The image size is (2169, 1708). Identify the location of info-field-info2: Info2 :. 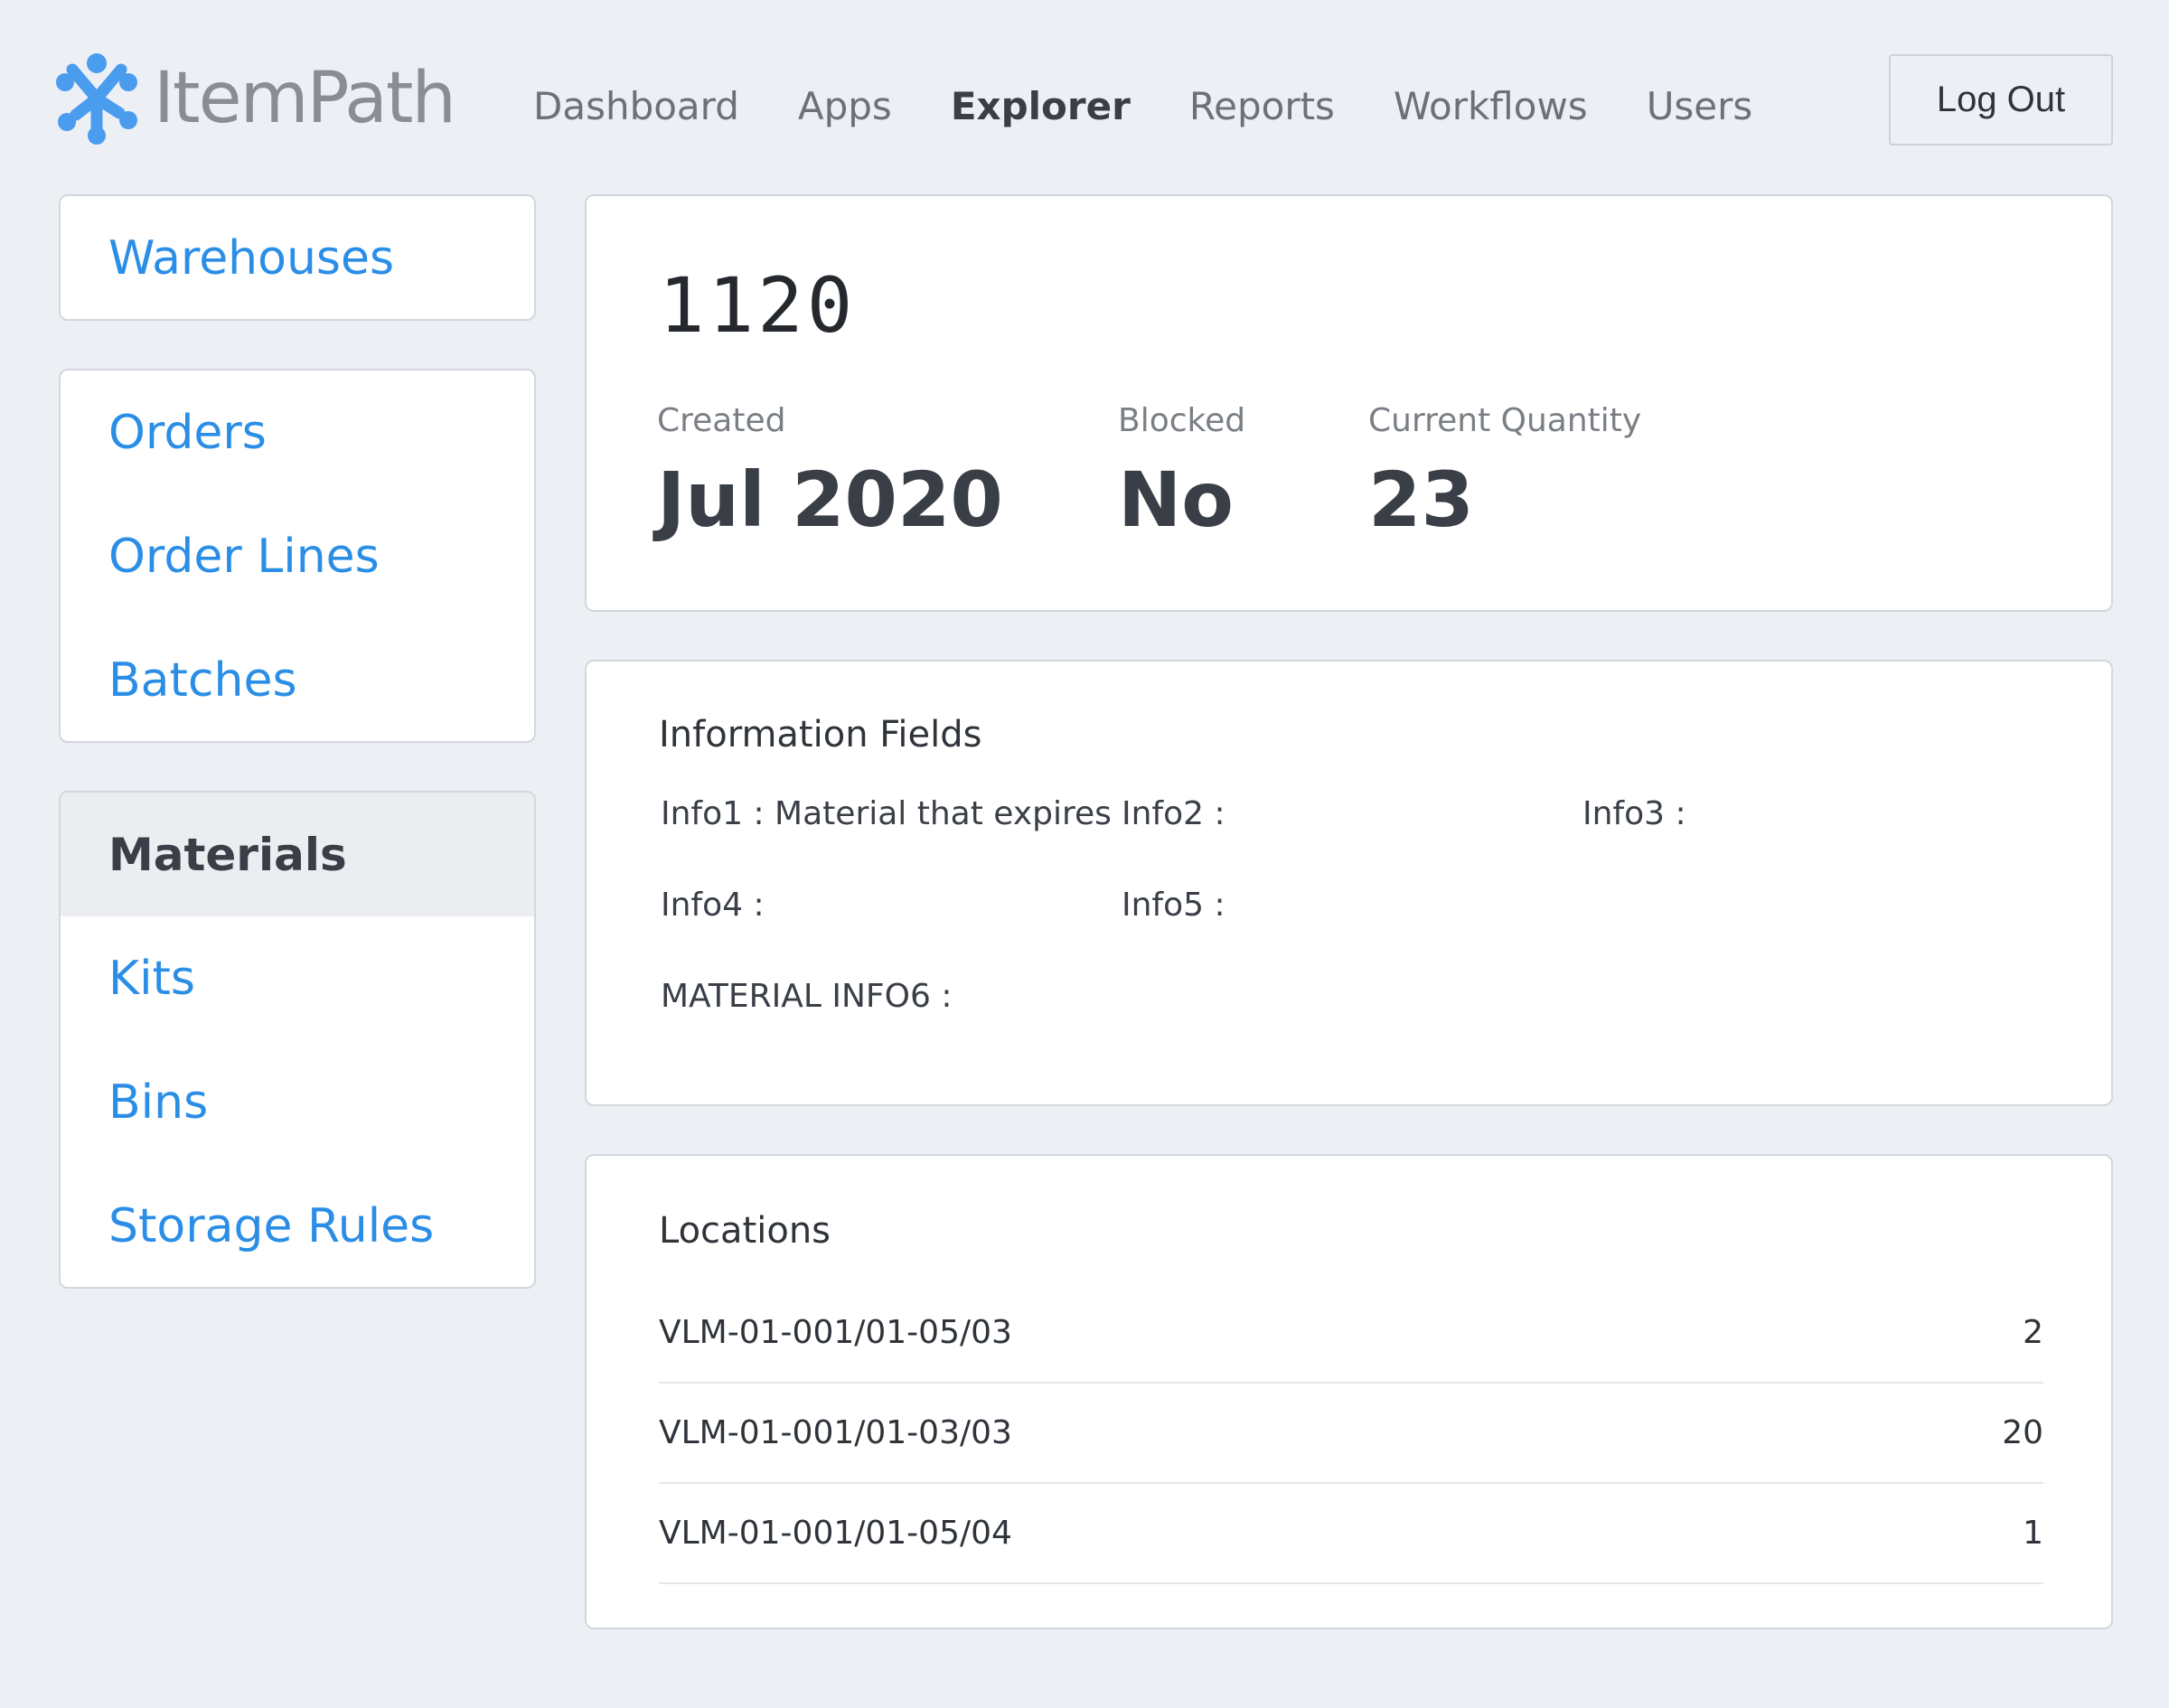
(1173, 813).